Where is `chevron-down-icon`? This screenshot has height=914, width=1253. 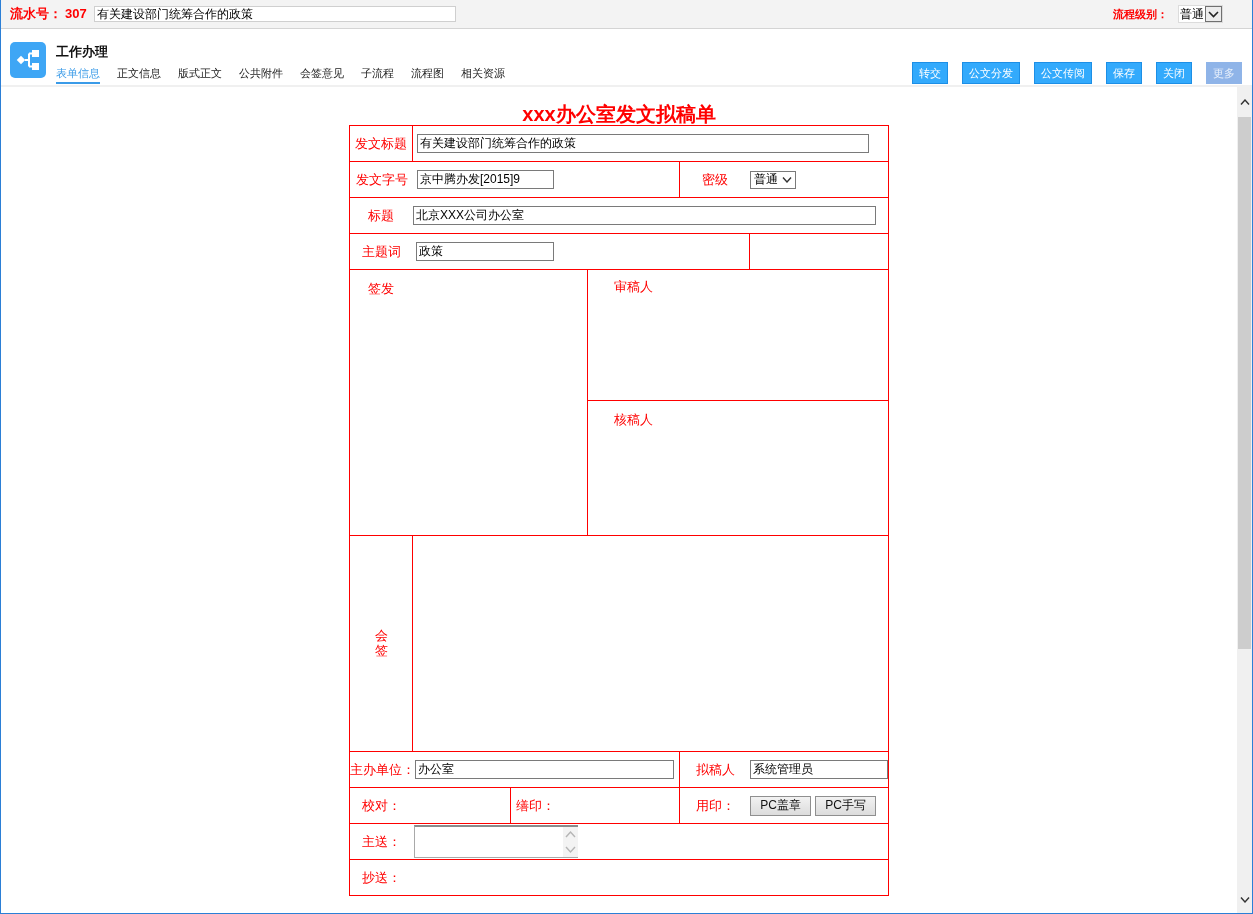 chevron-down-icon is located at coordinates (787, 179).